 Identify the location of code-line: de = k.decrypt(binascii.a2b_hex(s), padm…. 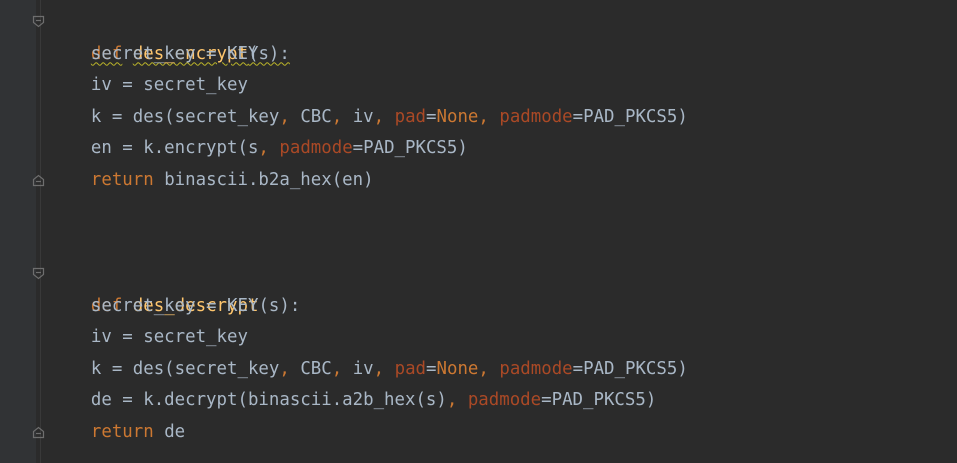
(352, 401).